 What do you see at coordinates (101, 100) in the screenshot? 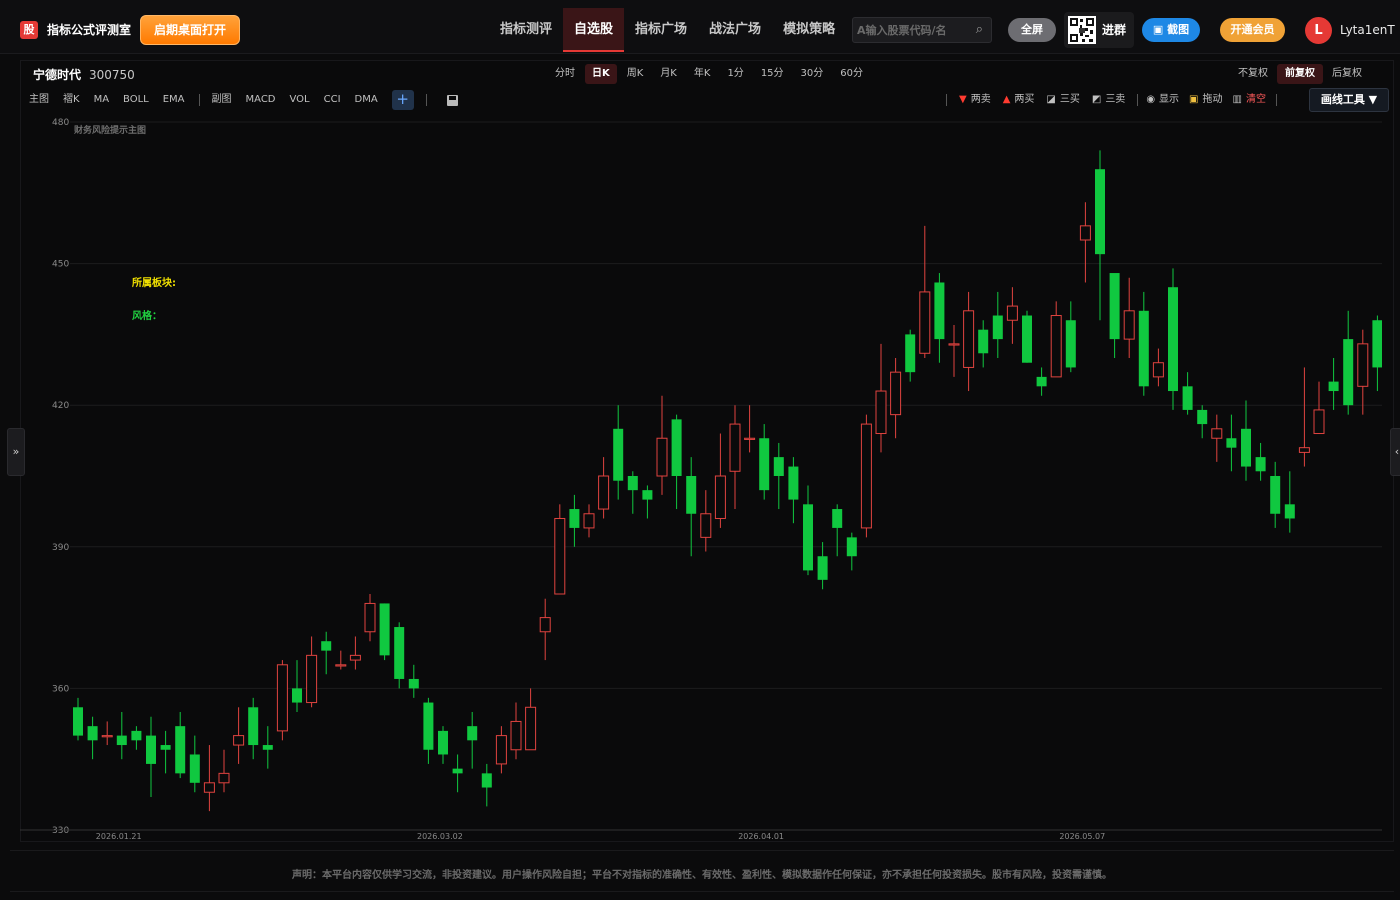
I see `tool-ma: MA` at bounding box center [101, 100].